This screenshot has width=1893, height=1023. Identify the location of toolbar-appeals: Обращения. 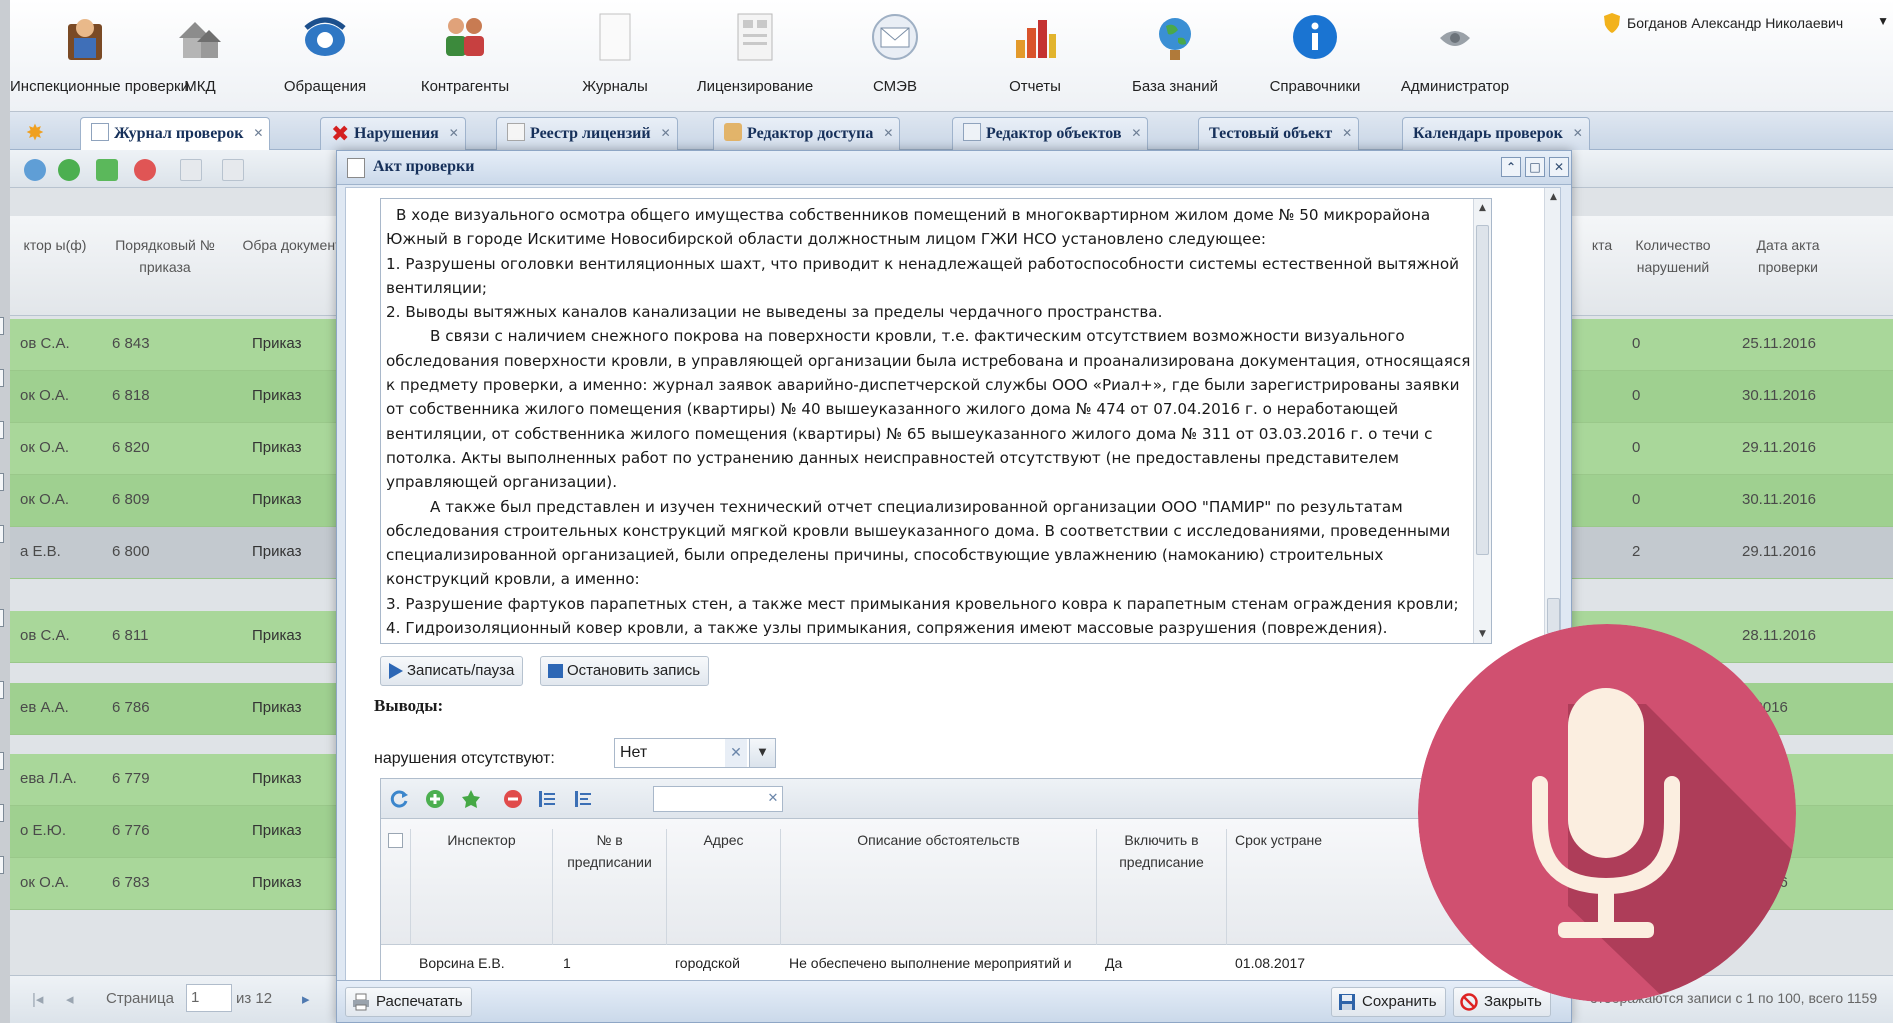
(325, 56).